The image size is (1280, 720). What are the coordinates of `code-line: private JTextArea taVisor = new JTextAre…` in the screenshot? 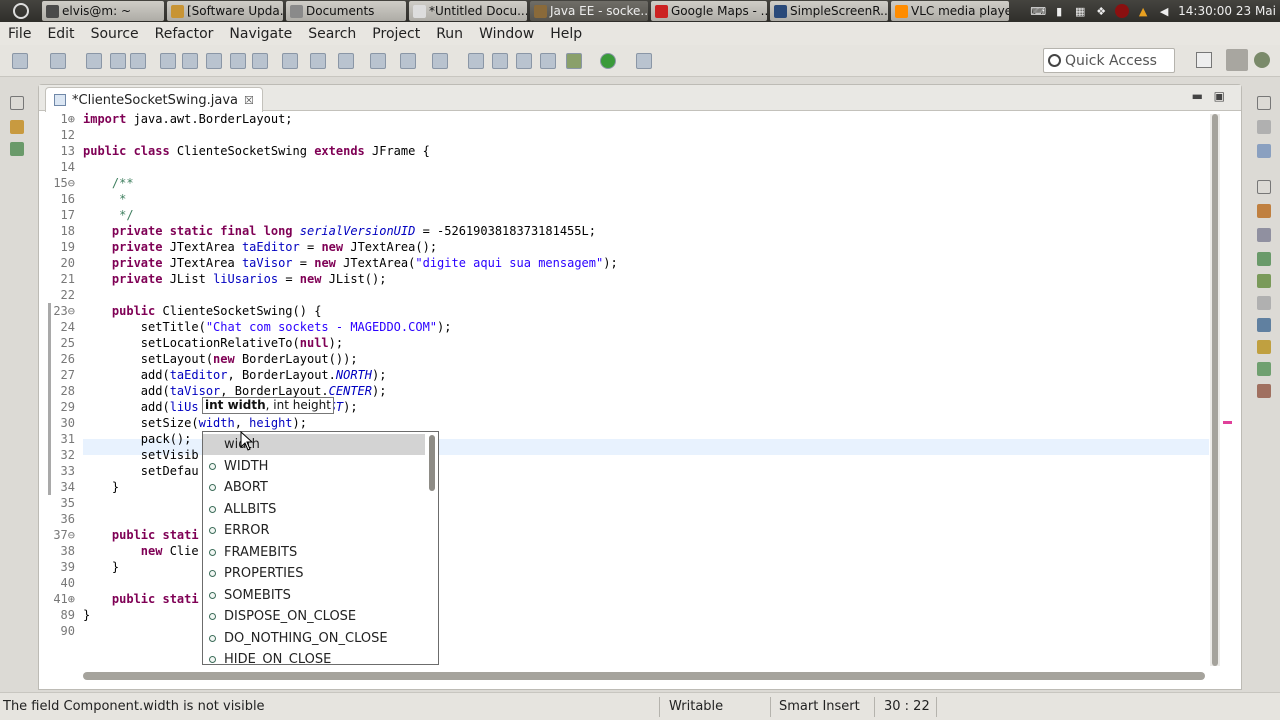 It's located at (350, 263).